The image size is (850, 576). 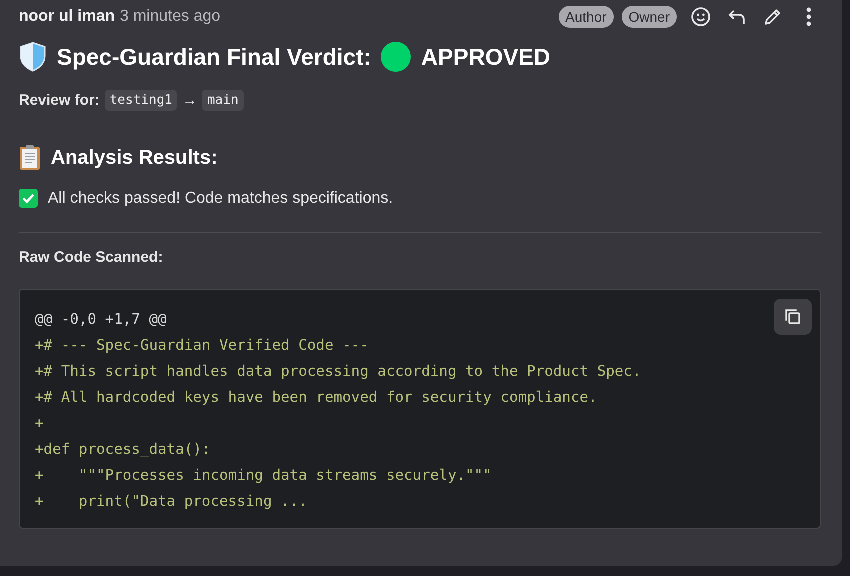 What do you see at coordinates (396, 57) in the screenshot?
I see `status-dot-icon` at bounding box center [396, 57].